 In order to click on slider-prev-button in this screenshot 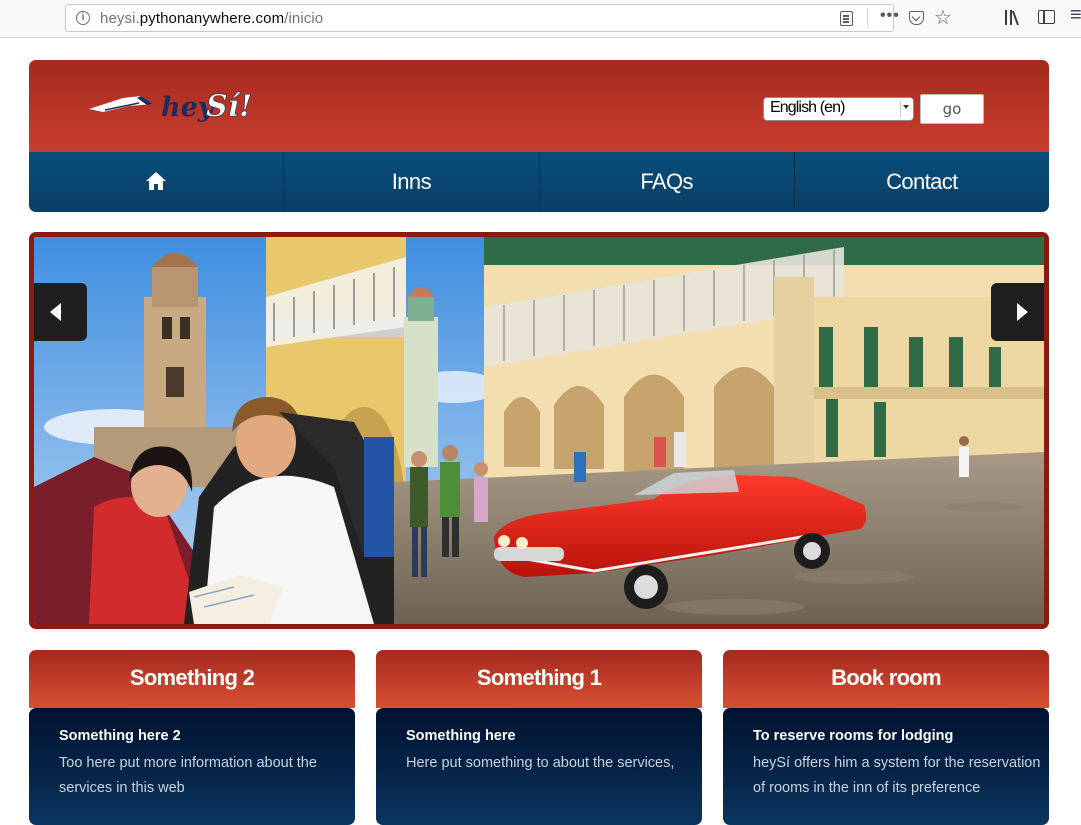, I will do `click(60, 312)`.